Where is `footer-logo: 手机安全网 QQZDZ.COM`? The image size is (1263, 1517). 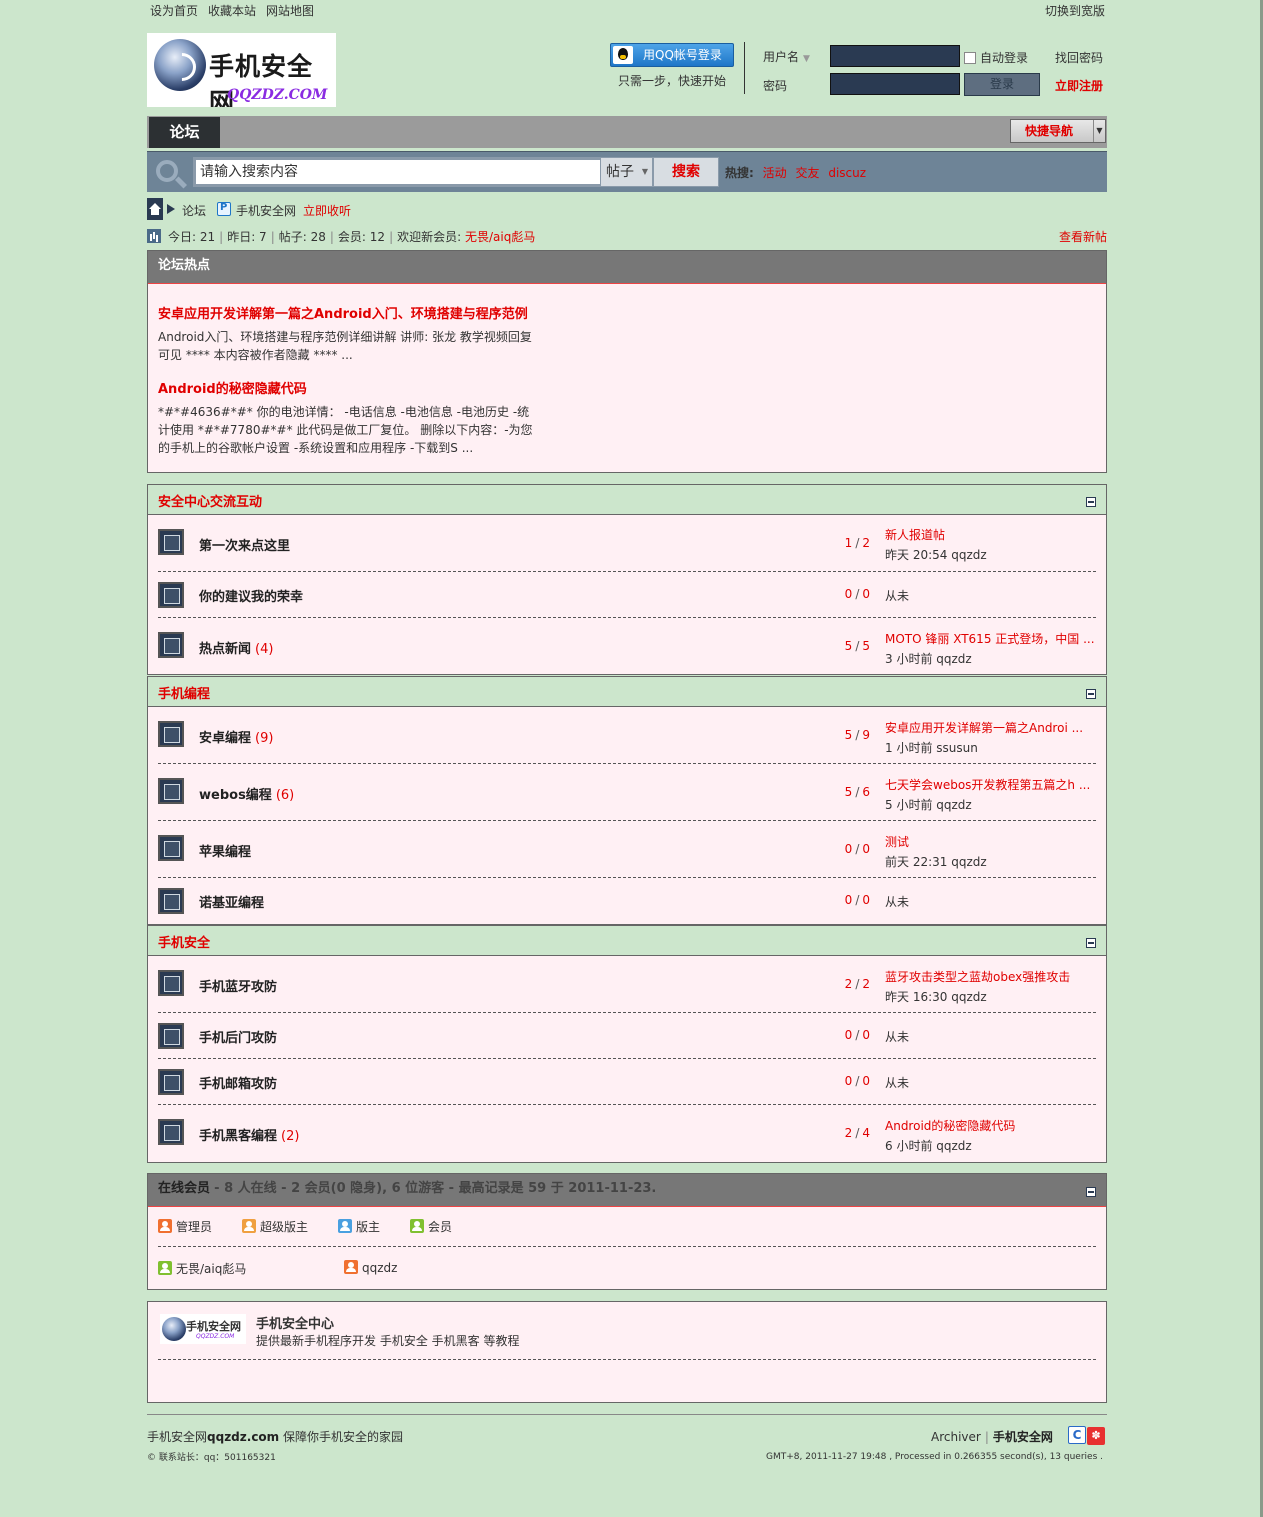 footer-logo: 手机安全网 QQZDZ.COM is located at coordinates (203, 1329).